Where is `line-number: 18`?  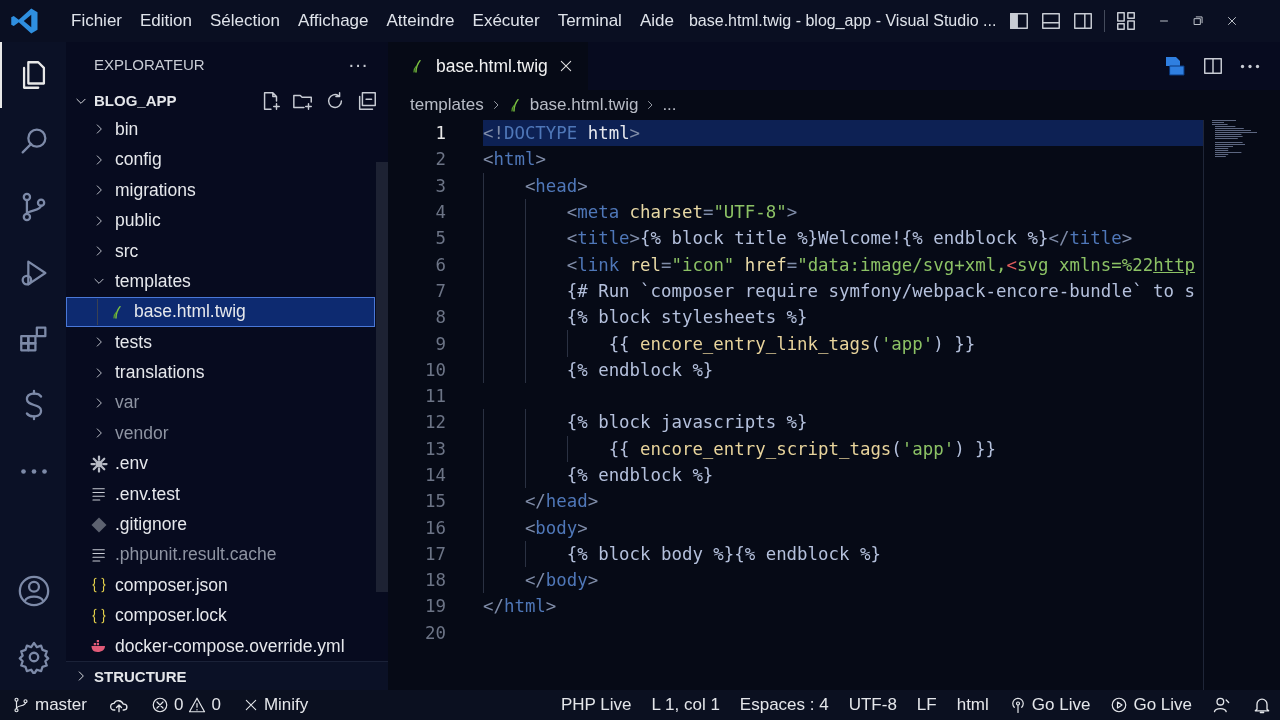
line-number: 18 is located at coordinates (435, 580).